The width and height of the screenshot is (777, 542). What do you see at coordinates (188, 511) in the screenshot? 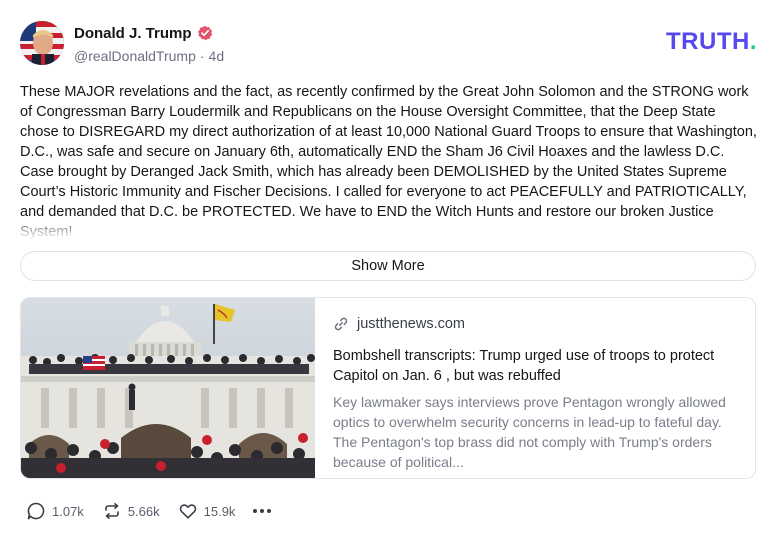
I see `heart-icon` at bounding box center [188, 511].